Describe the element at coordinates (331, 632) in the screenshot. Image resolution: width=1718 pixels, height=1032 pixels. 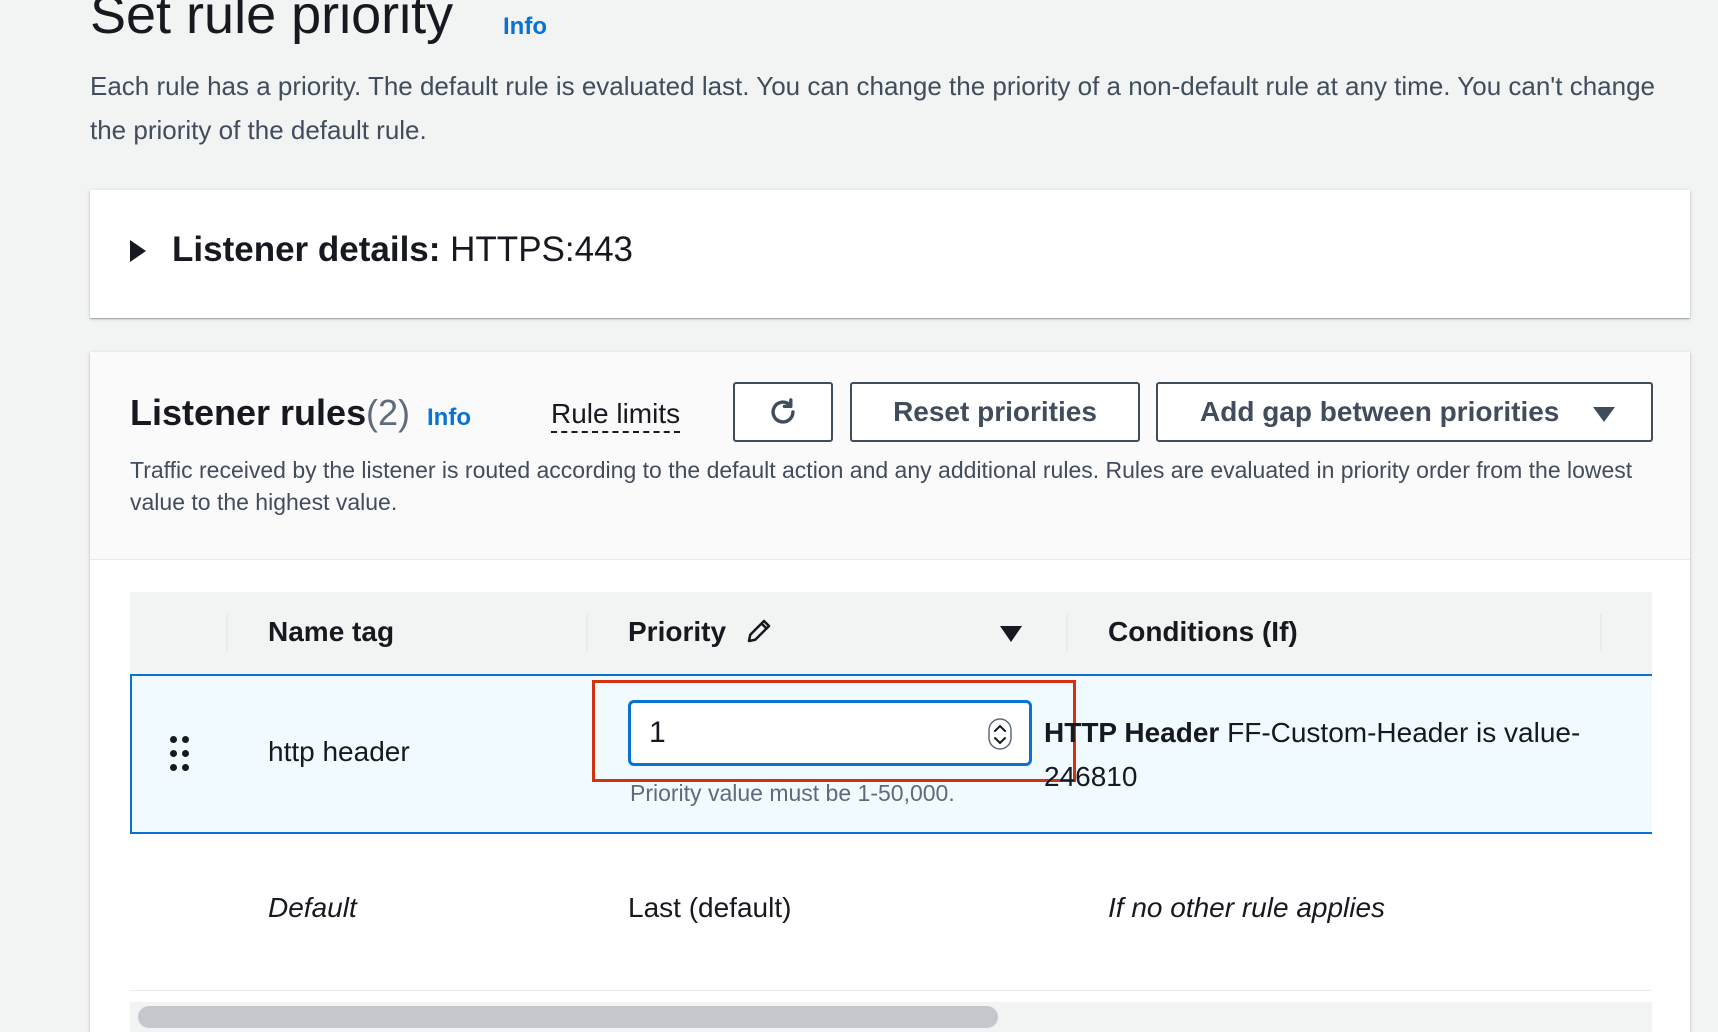
I see `column-header-name-tag: Name tag` at that location.